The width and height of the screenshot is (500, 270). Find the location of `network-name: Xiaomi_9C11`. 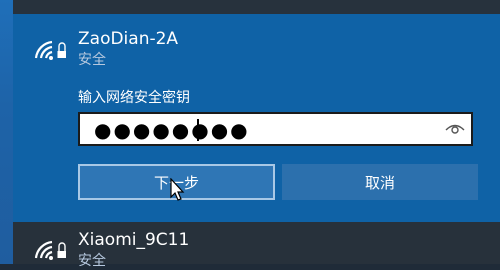

network-name: Xiaomi_9C11 is located at coordinates (134, 240).